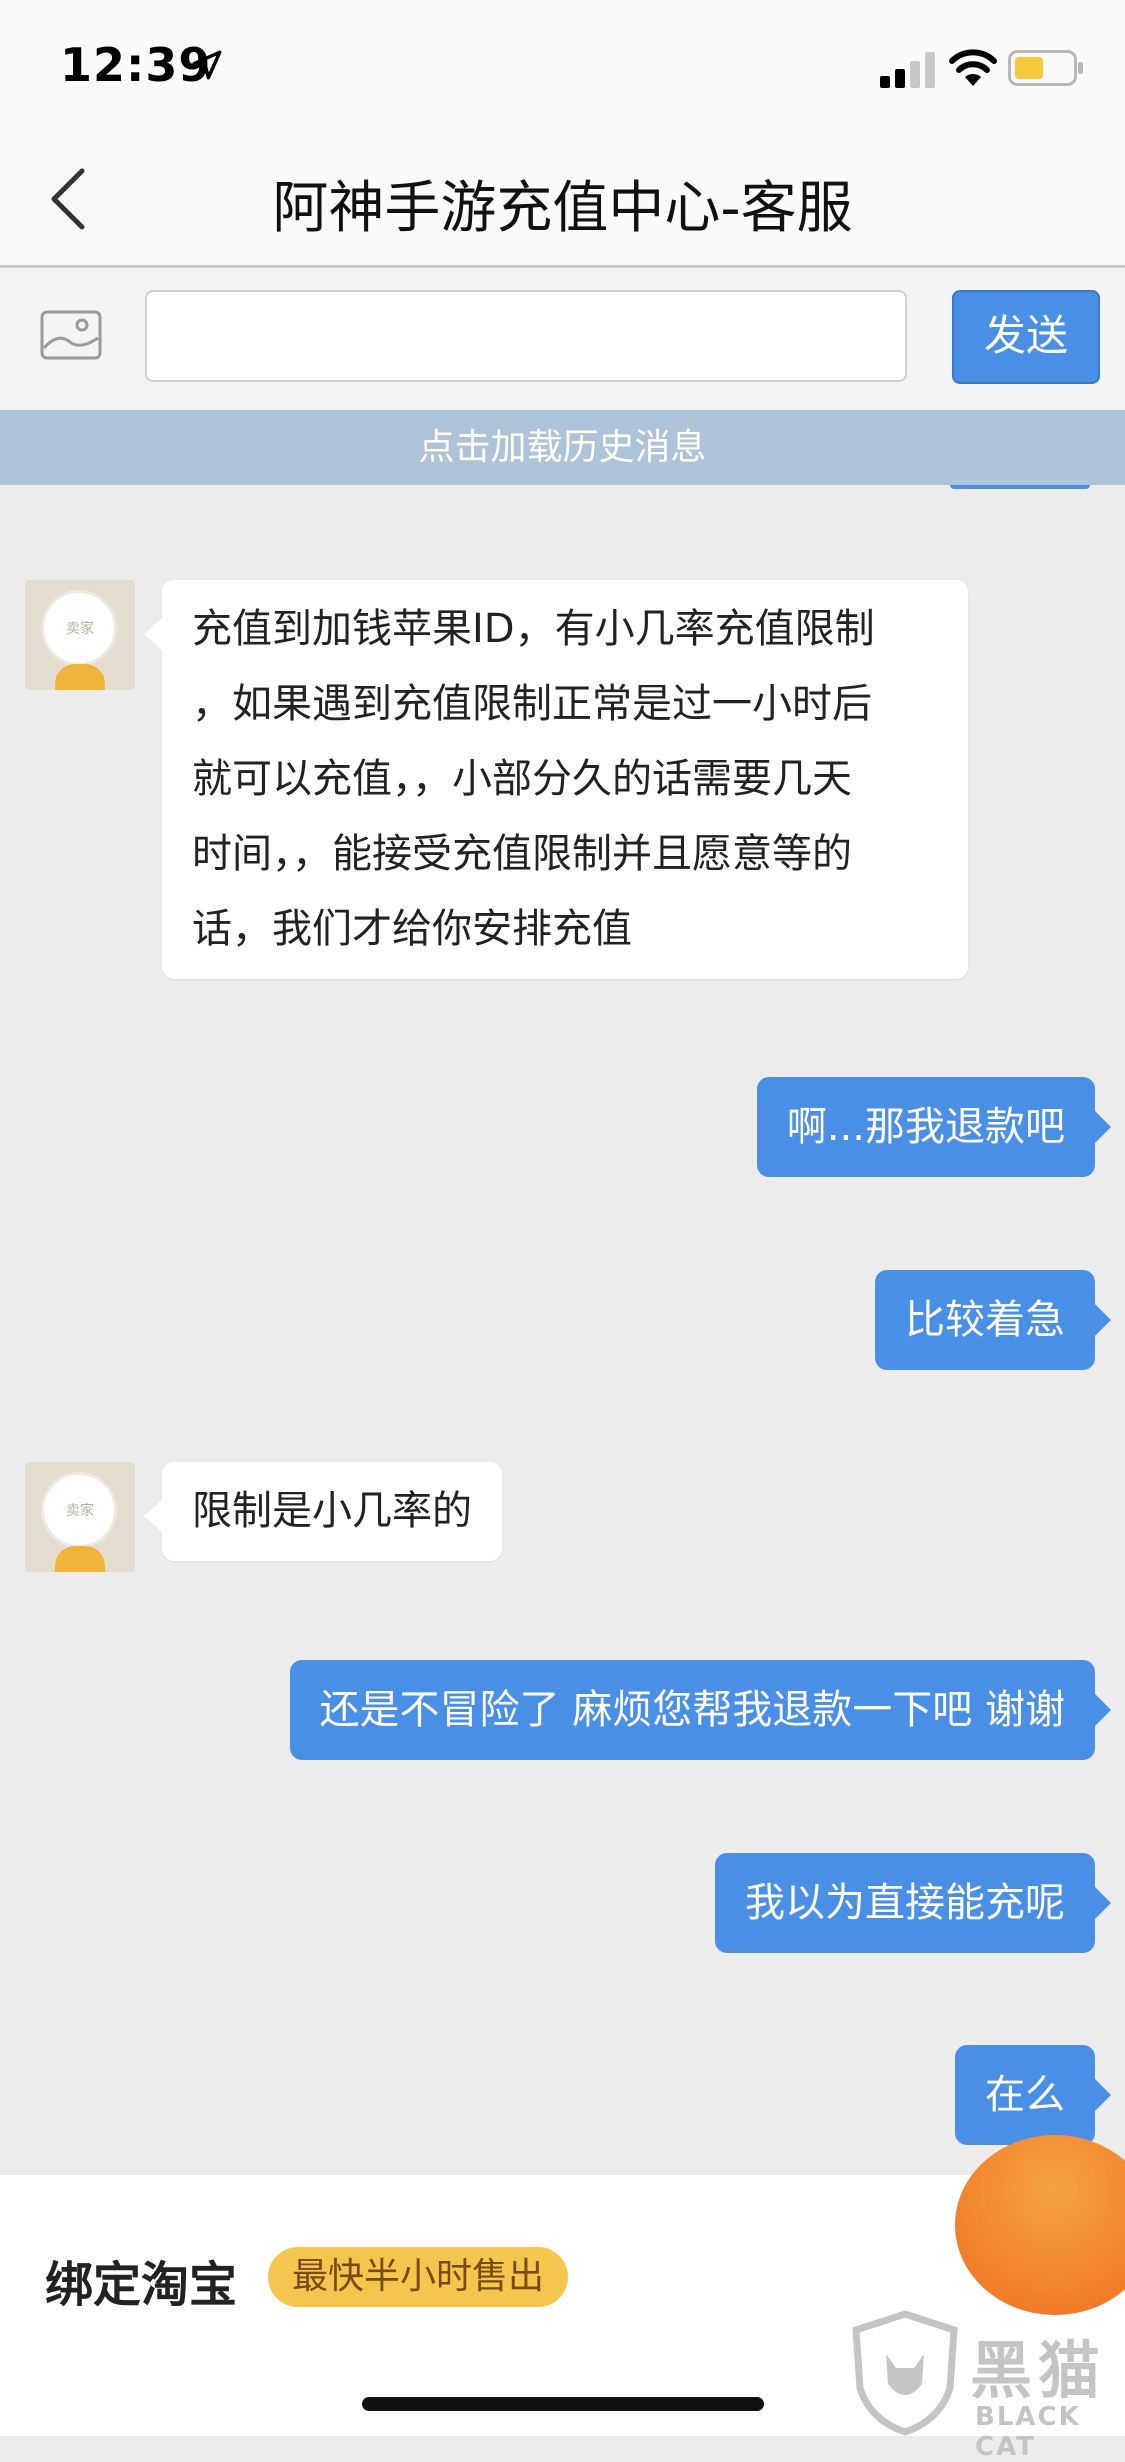 Image resolution: width=1125 pixels, height=2462 pixels. Describe the element at coordinates (412, 929) in the screenshot. I see `message-line: 话，我们才给你安排充值` at that location.